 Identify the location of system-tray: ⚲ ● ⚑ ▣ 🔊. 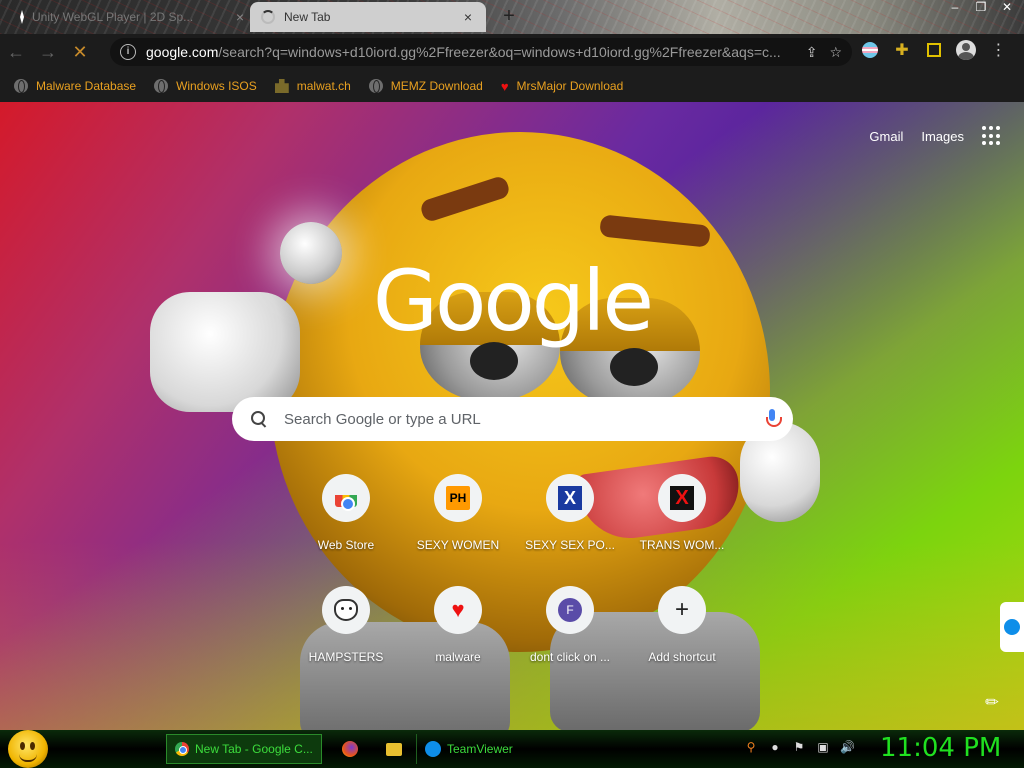
(799, 747).